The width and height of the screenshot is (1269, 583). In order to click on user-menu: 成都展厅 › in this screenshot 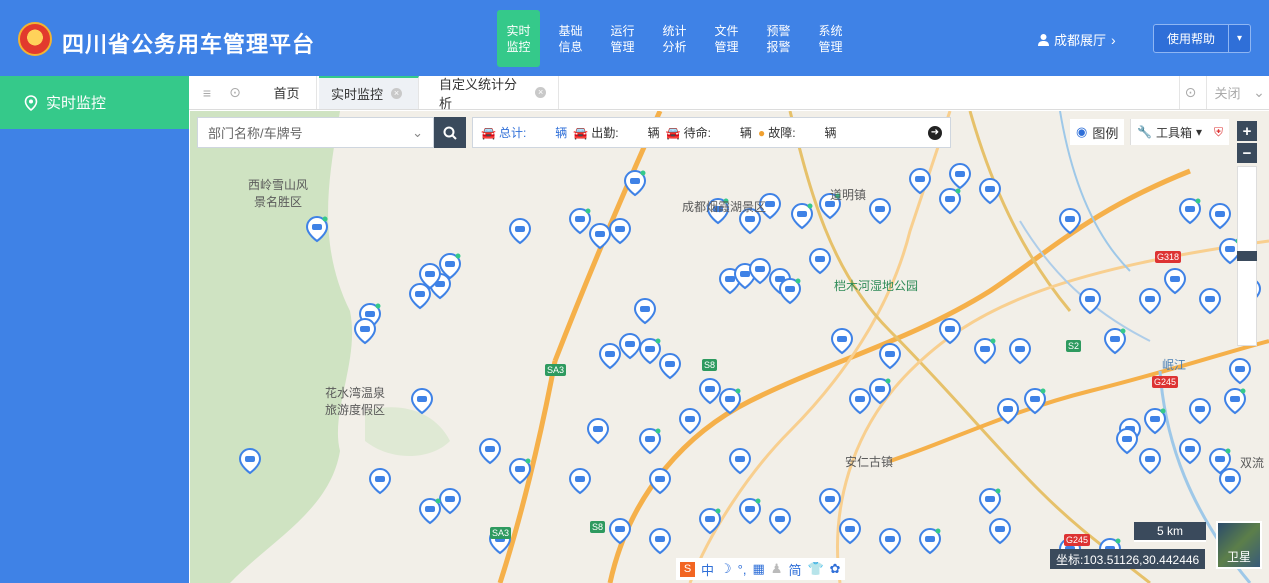, I will do `click(1077, 39)`.